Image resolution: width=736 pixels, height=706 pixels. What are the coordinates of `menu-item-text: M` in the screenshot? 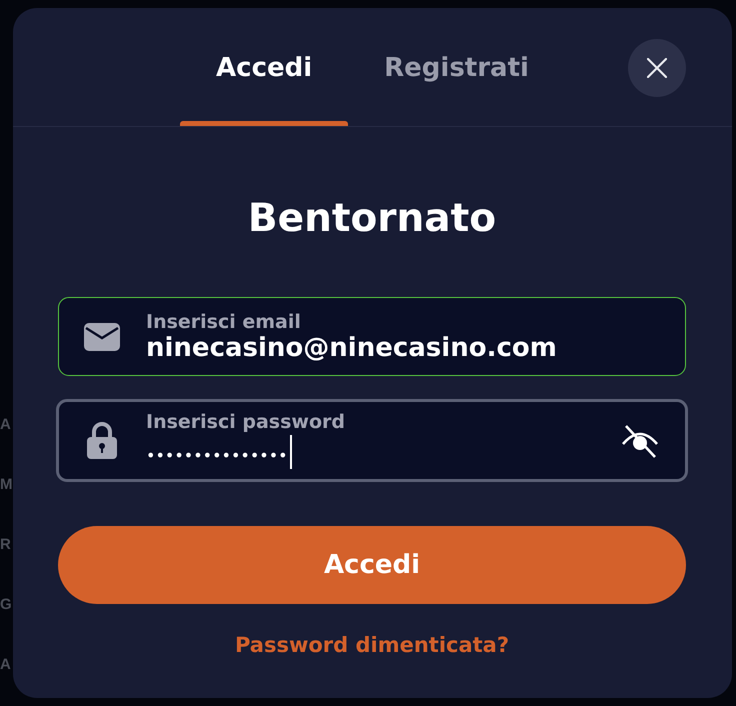 It's located at (6, 485).